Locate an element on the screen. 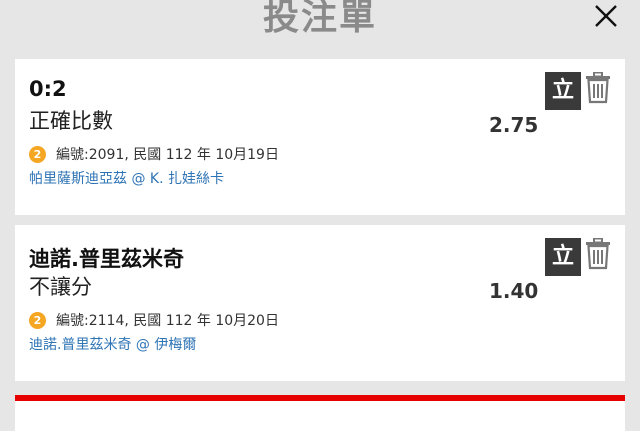 This screenshot has width=640, height=431. bet-info: 編號:2091, 民國 112 年 10月19日 is located at coordinates (167, 155).